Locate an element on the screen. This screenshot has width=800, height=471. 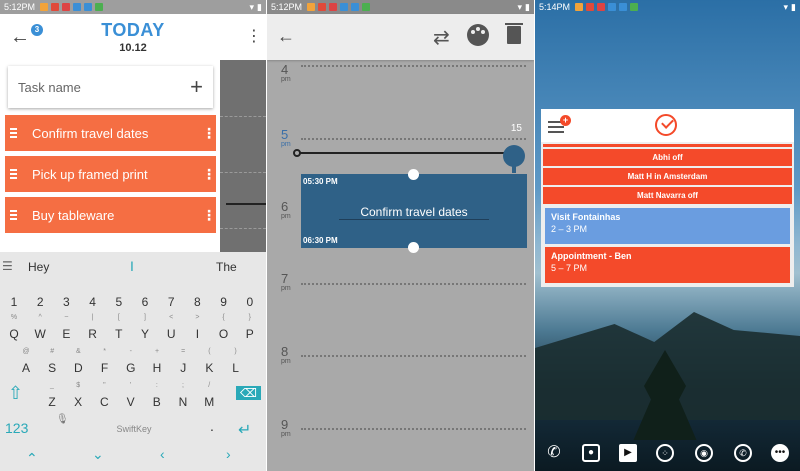
key-label: 3 is located at coordinates (66, 302).